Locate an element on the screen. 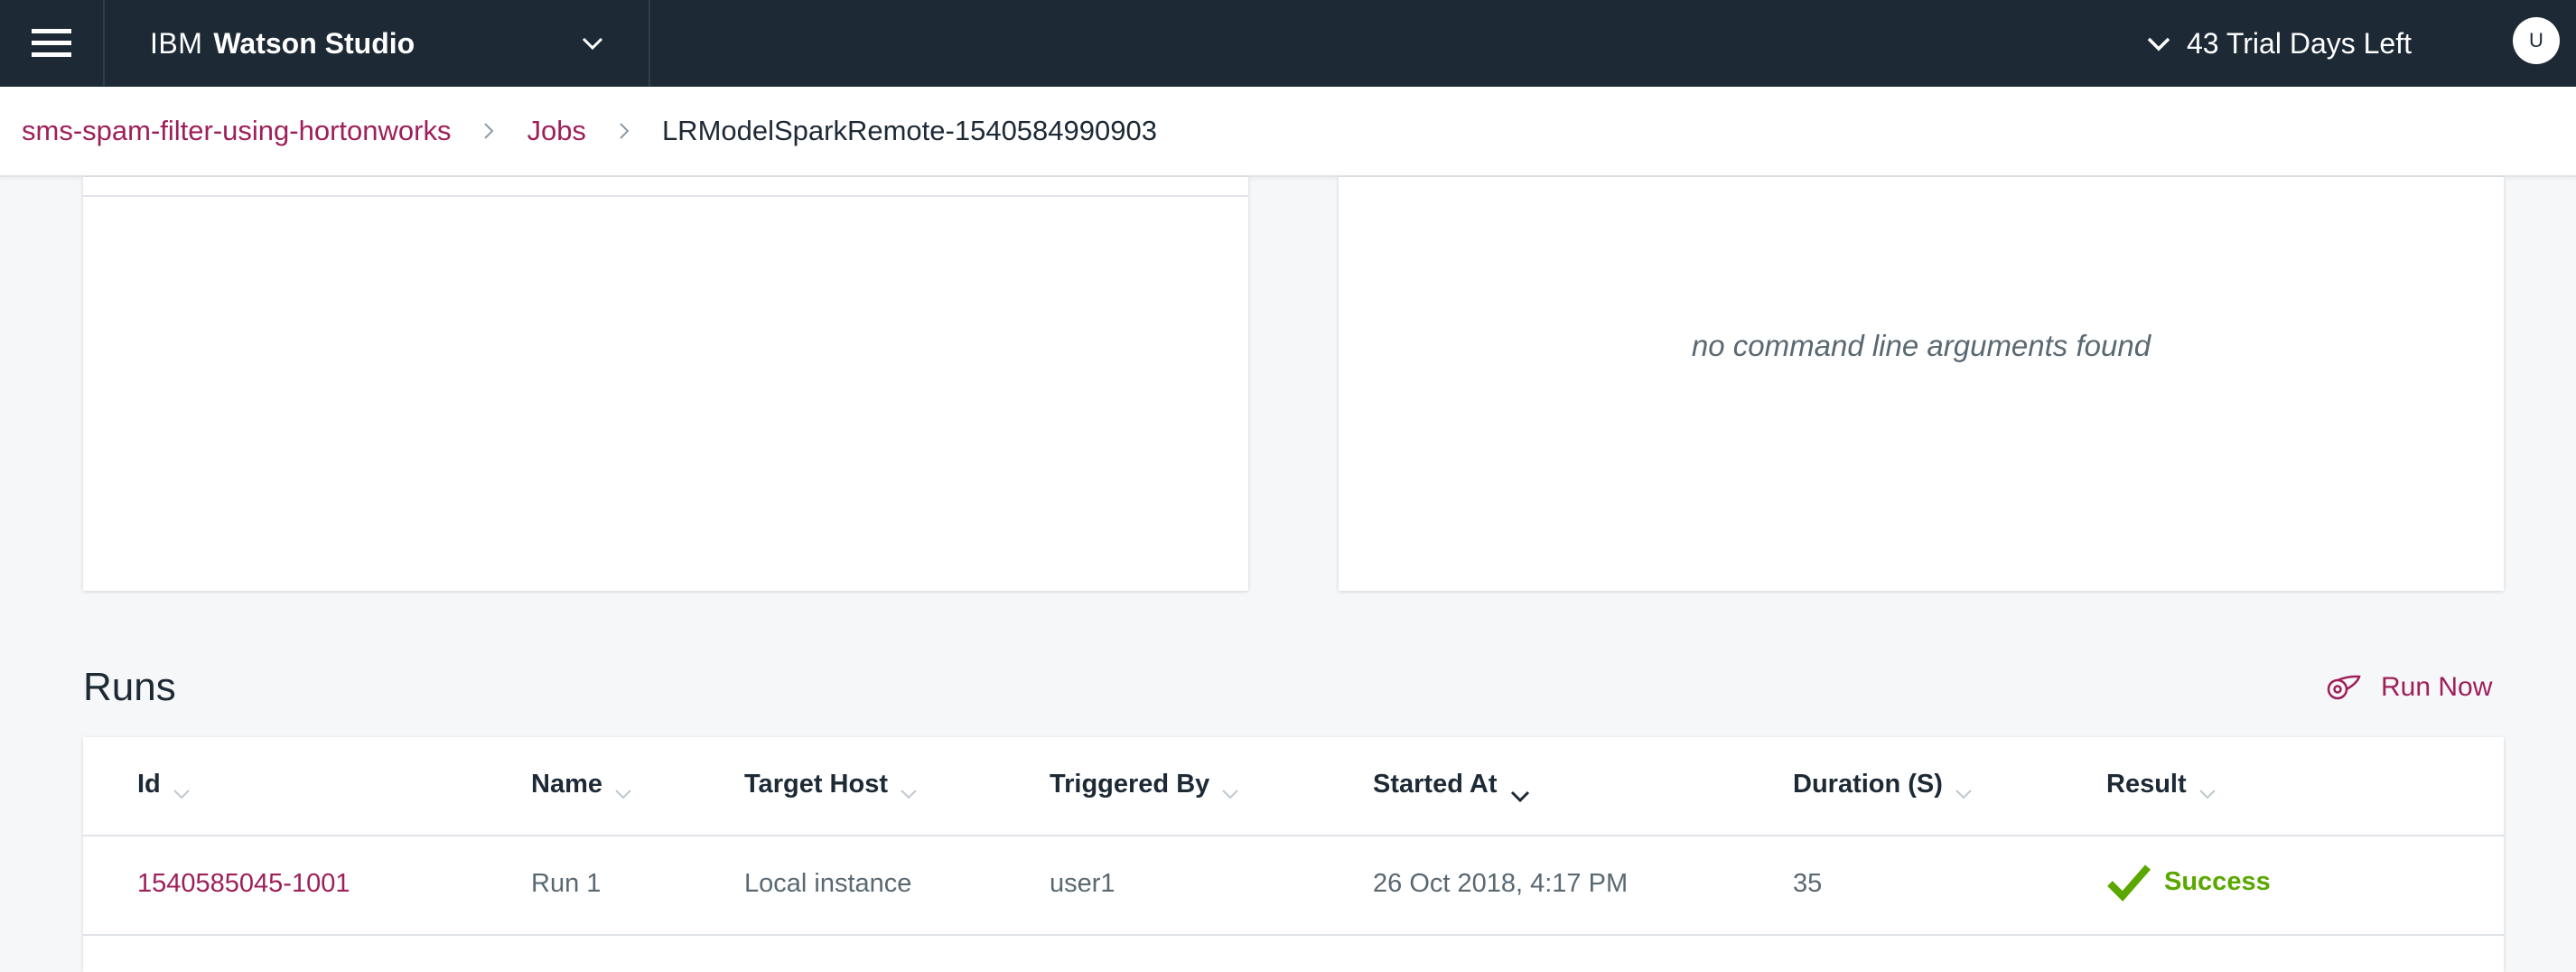 The height and width of the screenshot is (972, 2576). trial-days-toggle: 43 Trial Days Left is located at coordinates (2278, 43).